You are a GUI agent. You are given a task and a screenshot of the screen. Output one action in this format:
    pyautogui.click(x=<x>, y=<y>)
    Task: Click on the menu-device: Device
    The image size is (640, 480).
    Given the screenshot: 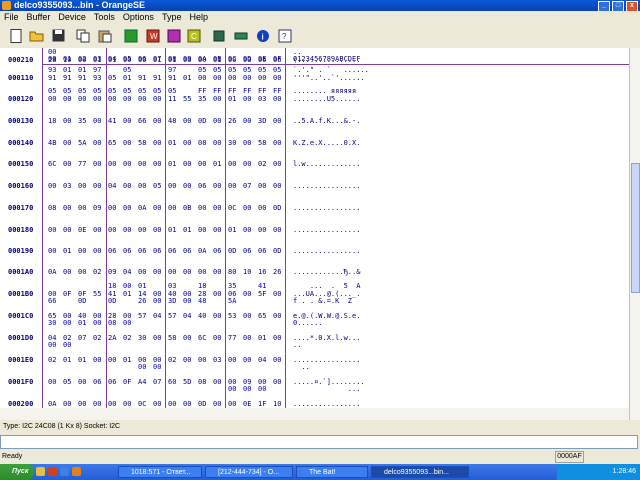 What is the action you would take?
    pyautogui.click(x=72, y=17)
    